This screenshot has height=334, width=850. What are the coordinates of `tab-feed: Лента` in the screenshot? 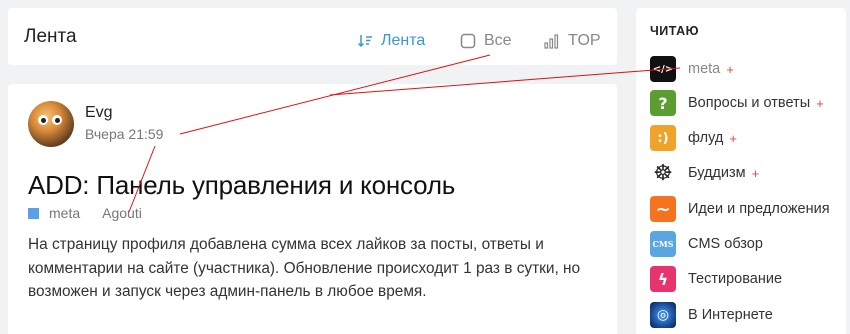 It's located at (391, 41).